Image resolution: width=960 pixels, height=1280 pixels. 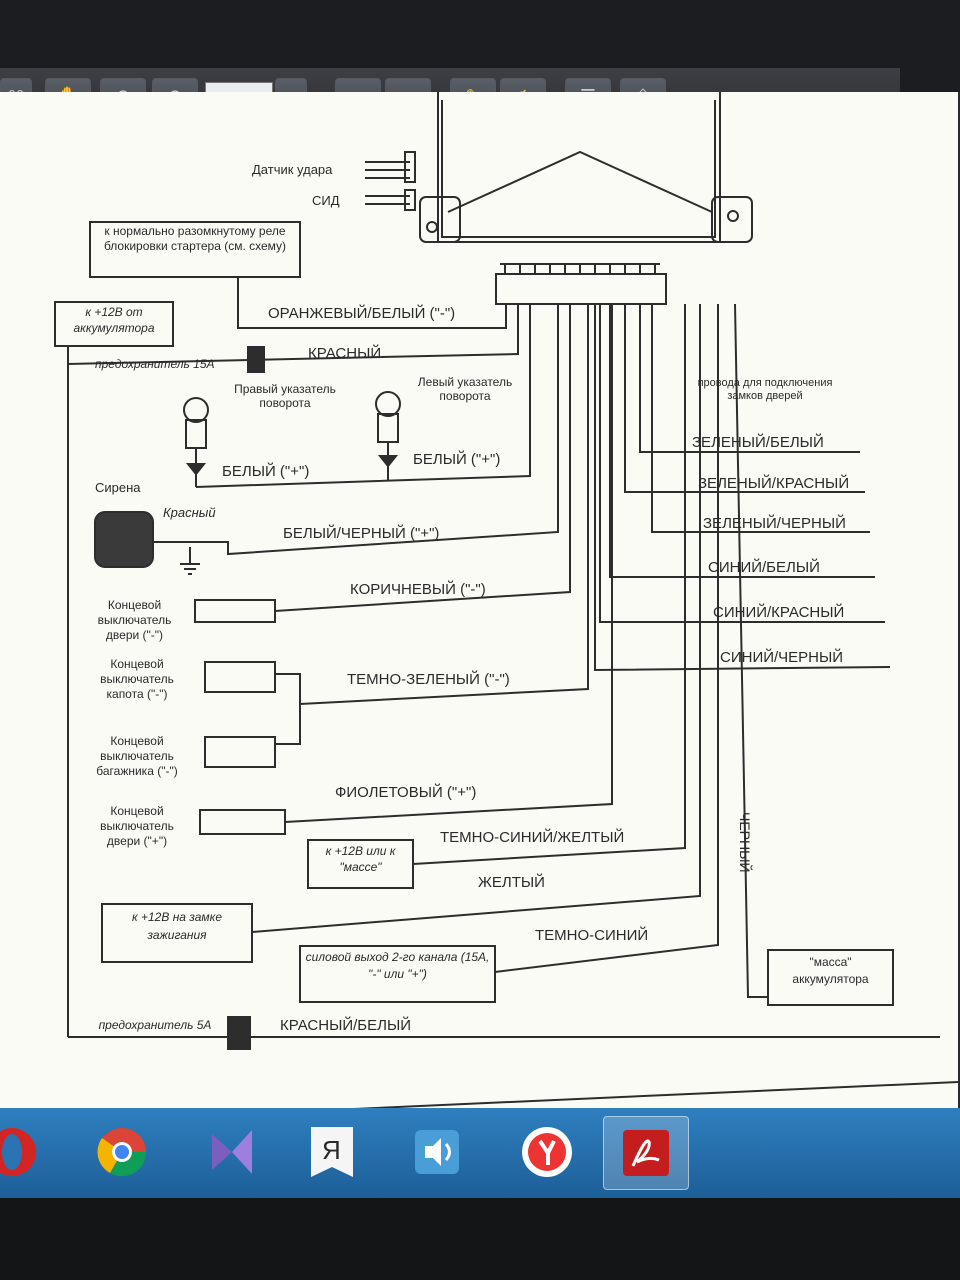 What do you see at coordinates (418, 589) in the screenshot?
I see `label-brown: КОРИЧНЕВЫЙ ("-")` at bounding box center [418, 589].